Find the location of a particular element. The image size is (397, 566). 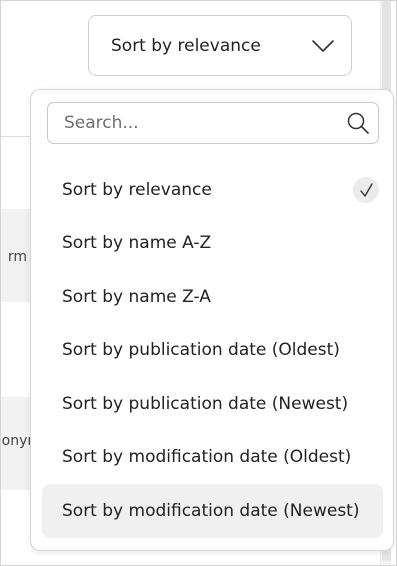

checkmark-icon is located at coordinates (366, 189).